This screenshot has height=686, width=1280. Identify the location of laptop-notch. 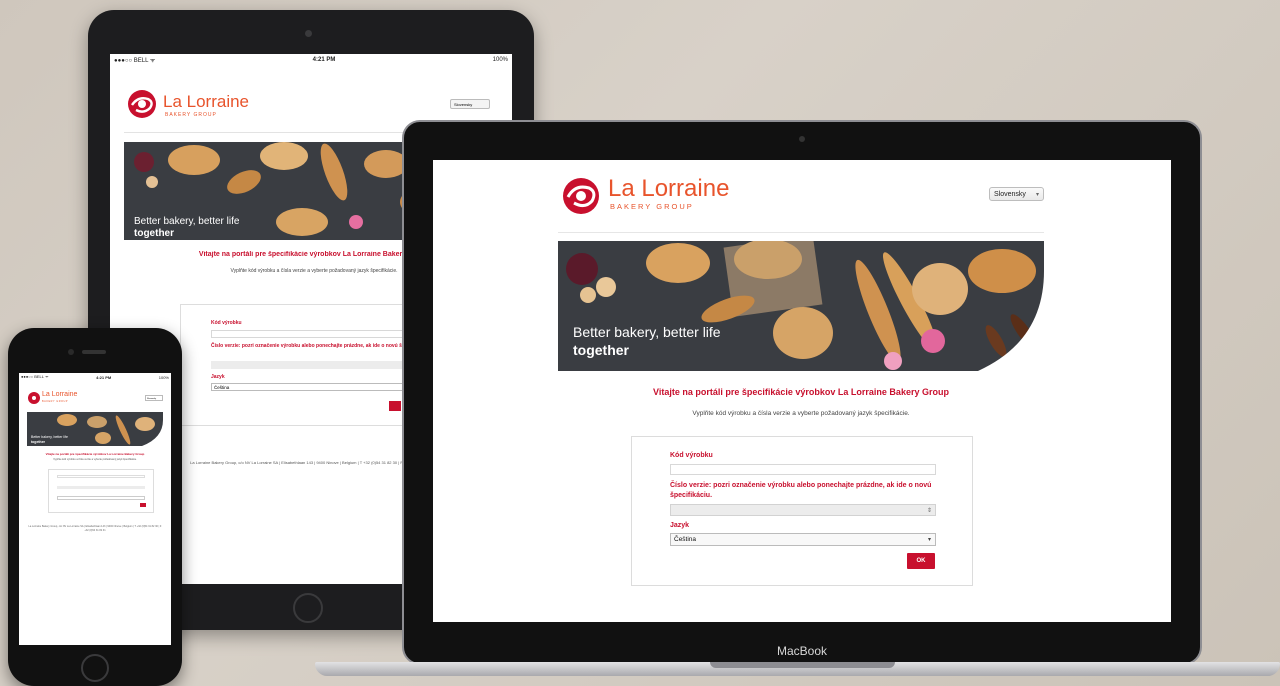
(802, 665).